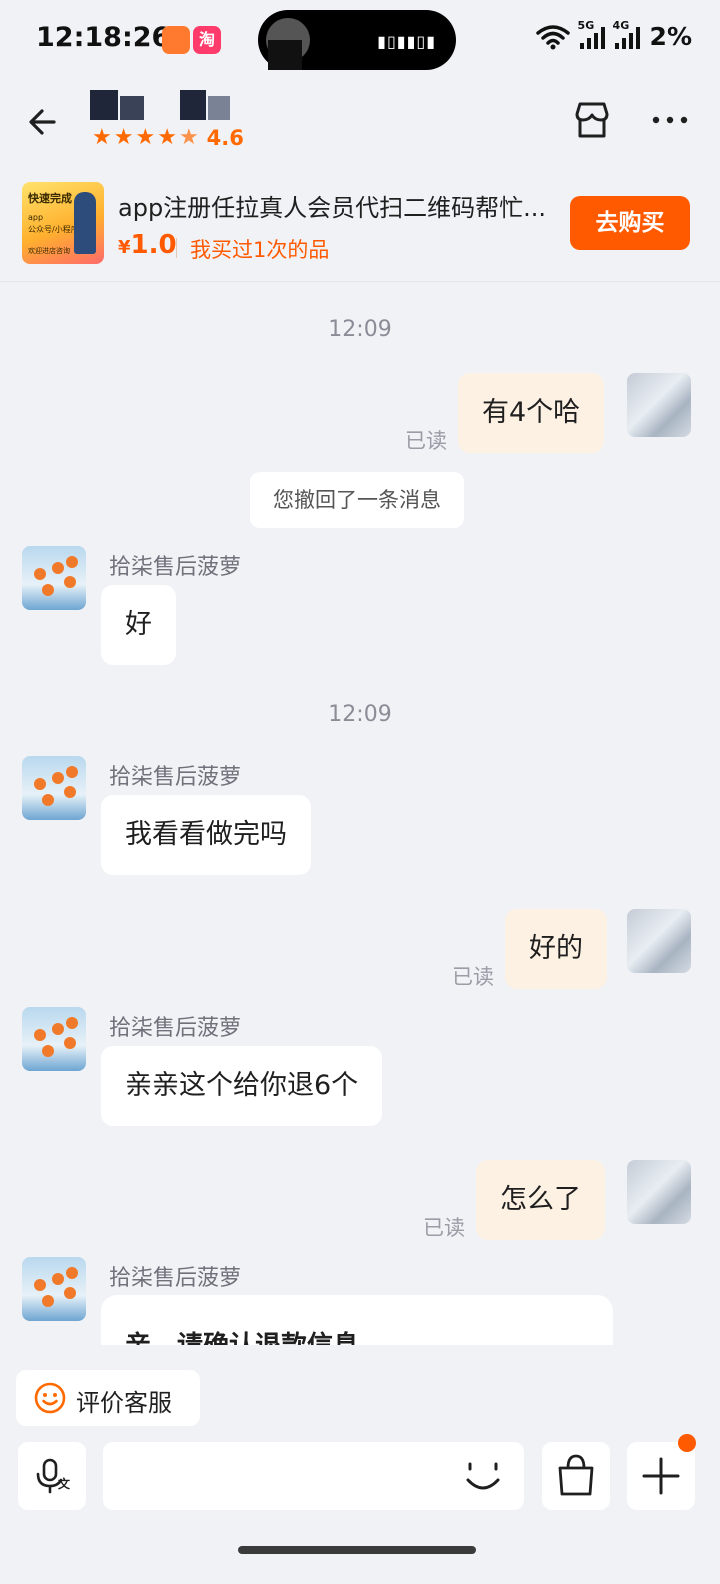  I want to click on product-price: ¥ 1.0, so click(147, 245).